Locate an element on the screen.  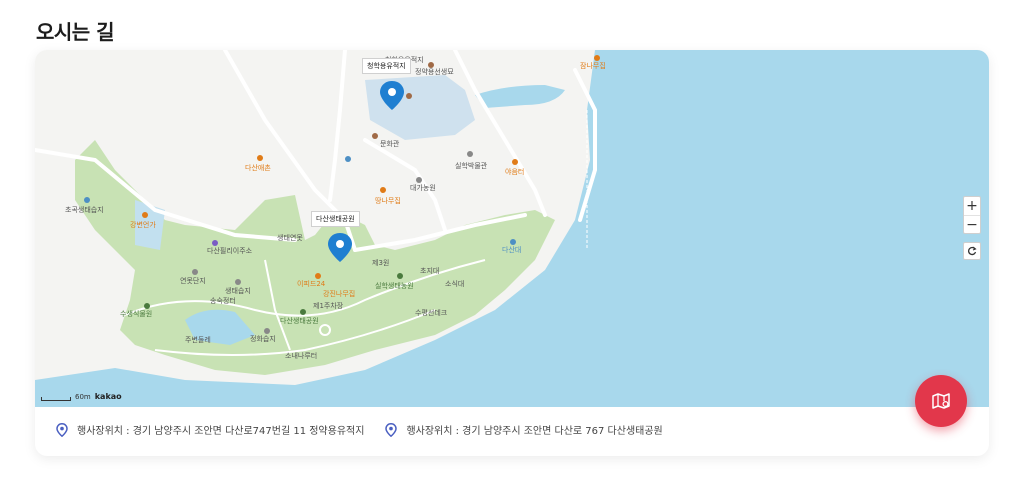
reset-map-button is located at coordinates (972, 251).